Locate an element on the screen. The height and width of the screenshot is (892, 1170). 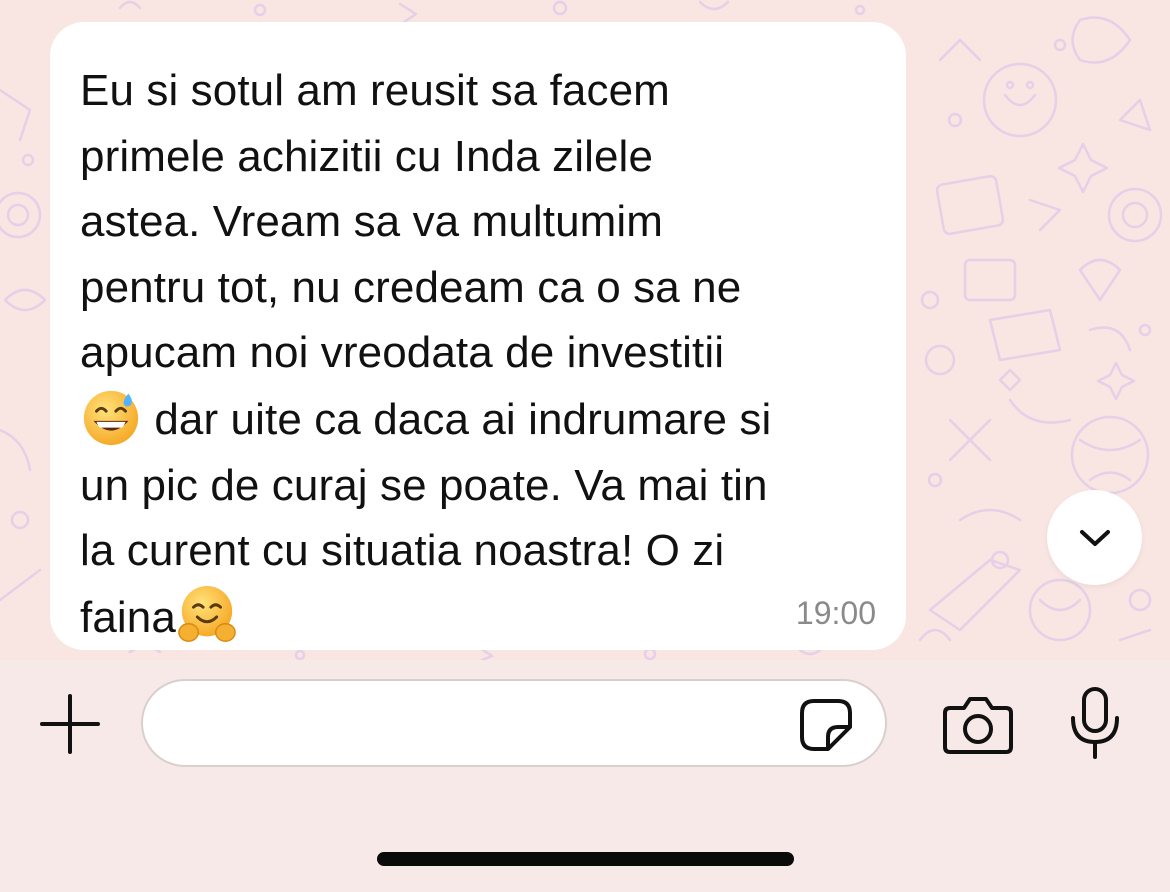
message-line-with-emoji: faina is located at coordinates (483, 617).